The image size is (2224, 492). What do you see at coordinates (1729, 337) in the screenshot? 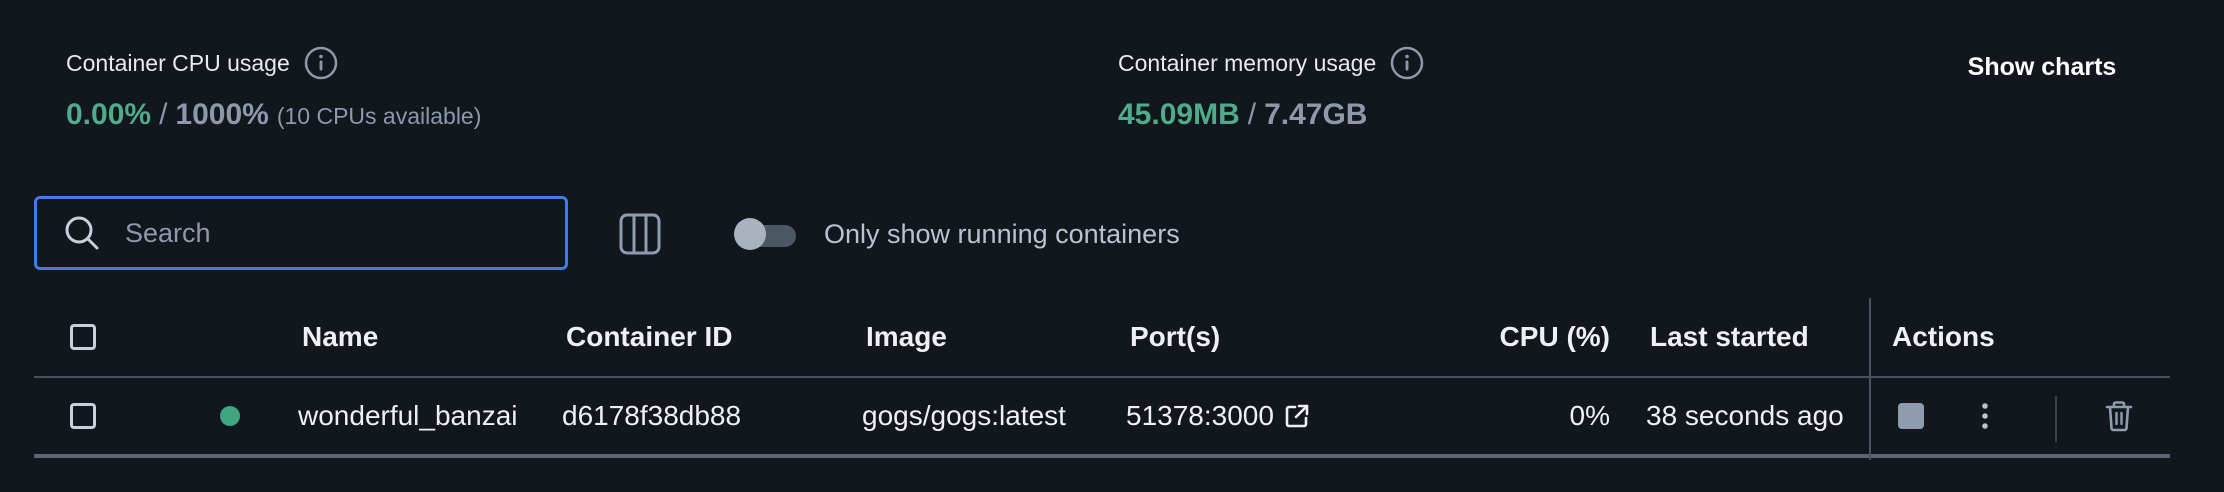
I see `column-header-last-started: Last started` at bounding box center [1729, 337].